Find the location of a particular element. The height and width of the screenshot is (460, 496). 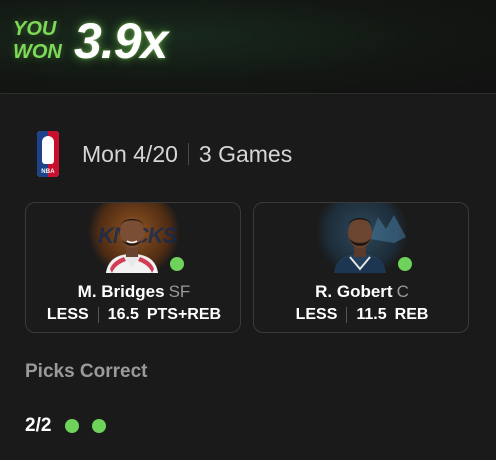

pick-card-bridges: KNICKS M. BridgesSF LESS 16.5 PTS+REB is located at coordinates (133, 267).